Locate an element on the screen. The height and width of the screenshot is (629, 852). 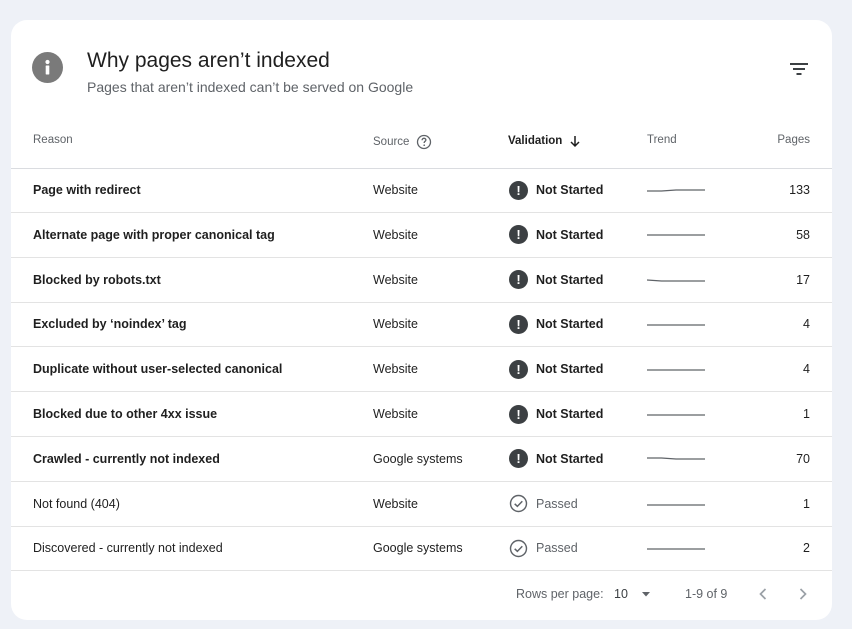
column-header-validation-label: Validation is located at coordinates (535, 141).